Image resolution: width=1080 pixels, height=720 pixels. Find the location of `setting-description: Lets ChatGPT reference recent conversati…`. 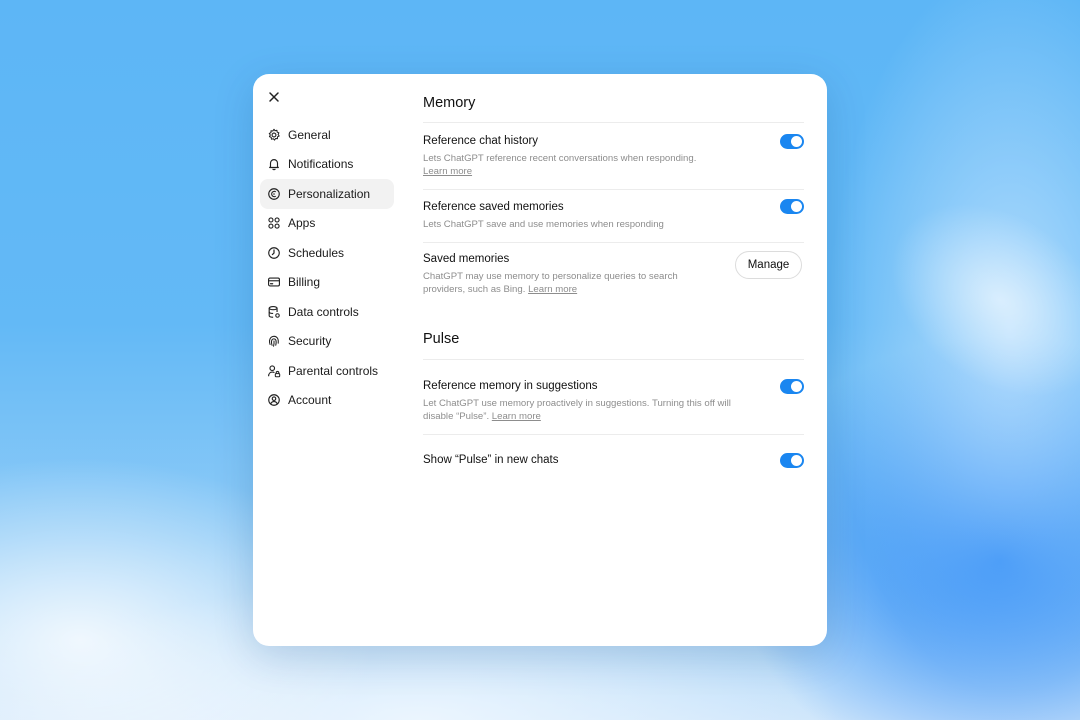

setting-description: Lets ChatGPT reference recent conversati… is located at coordinates (560, 165).